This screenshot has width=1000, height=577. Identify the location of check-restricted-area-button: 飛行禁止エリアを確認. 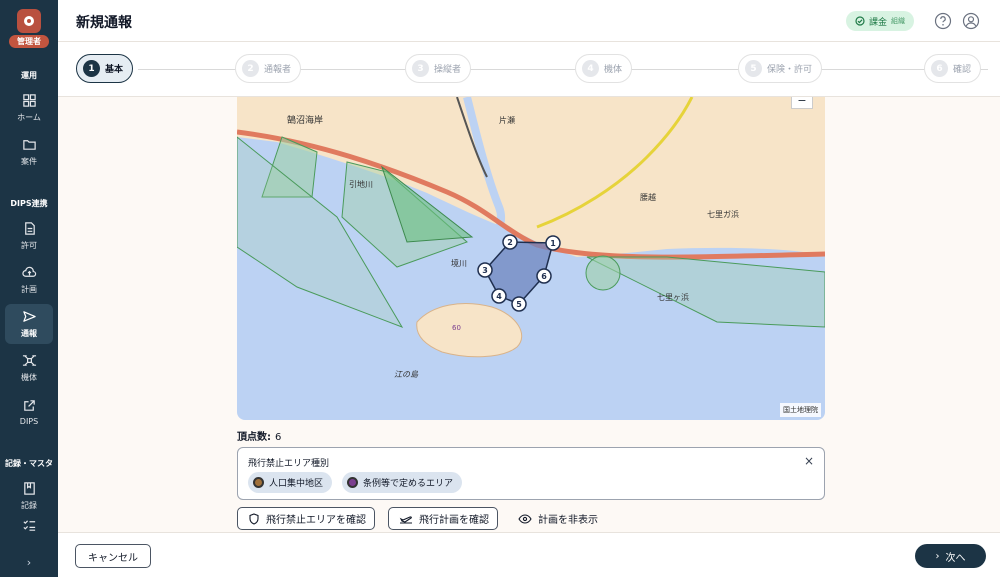
(306, 518).